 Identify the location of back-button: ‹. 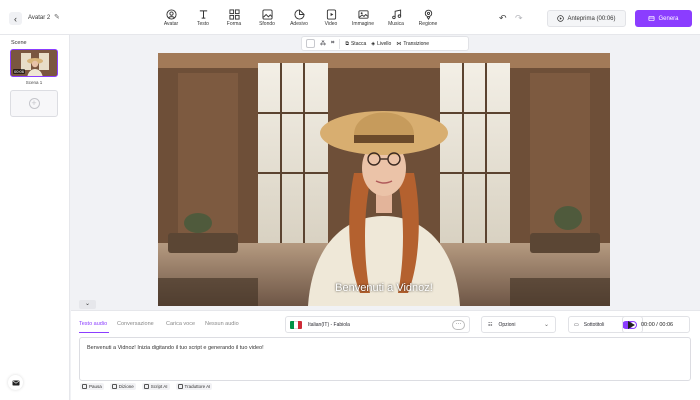
(15, 18).